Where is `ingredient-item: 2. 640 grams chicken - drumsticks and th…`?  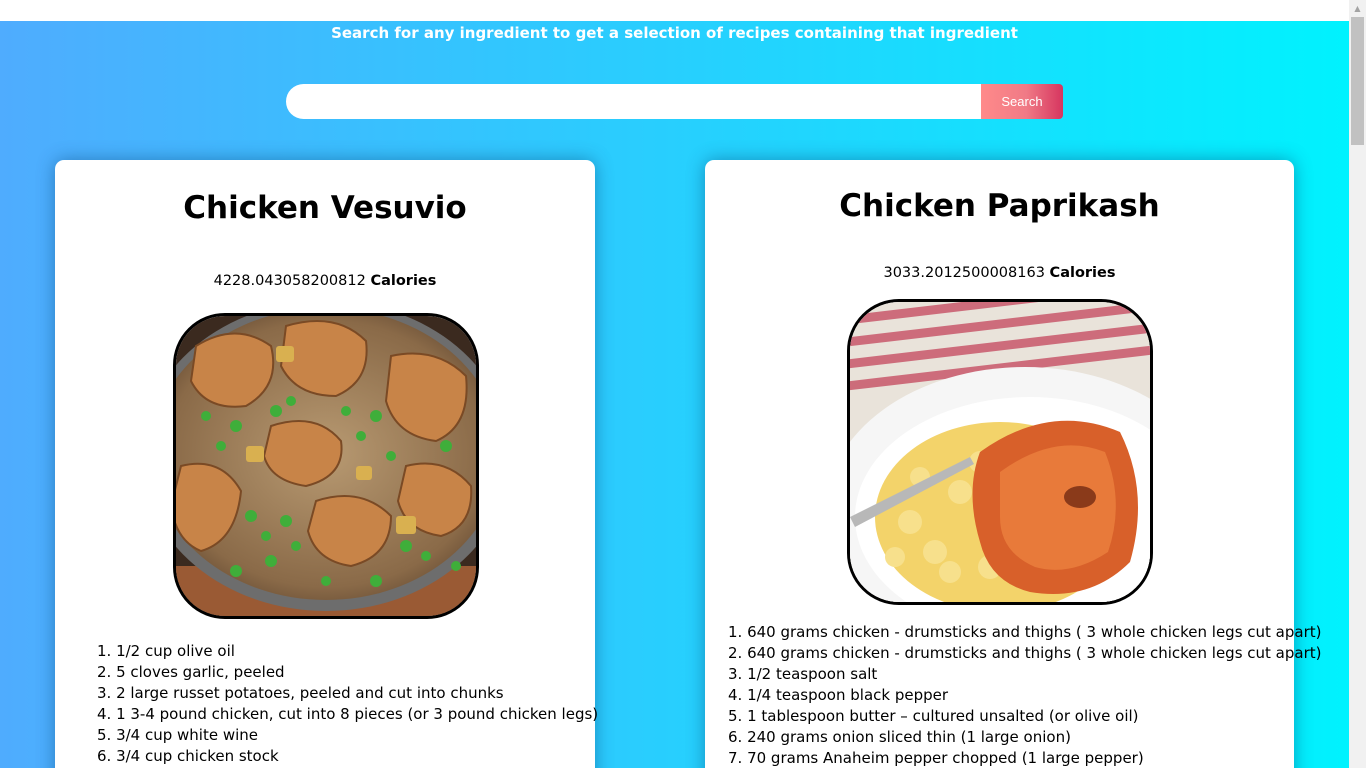
ingredient-item: 2. 640 grams chicken - drumsticks and th… is located at coordinates (1025, 653).